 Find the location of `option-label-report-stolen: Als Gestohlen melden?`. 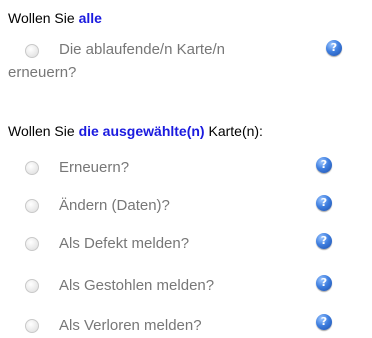

option-label-report-stolen: Als Gestohlen melden? is located at coordinates (137, 285).